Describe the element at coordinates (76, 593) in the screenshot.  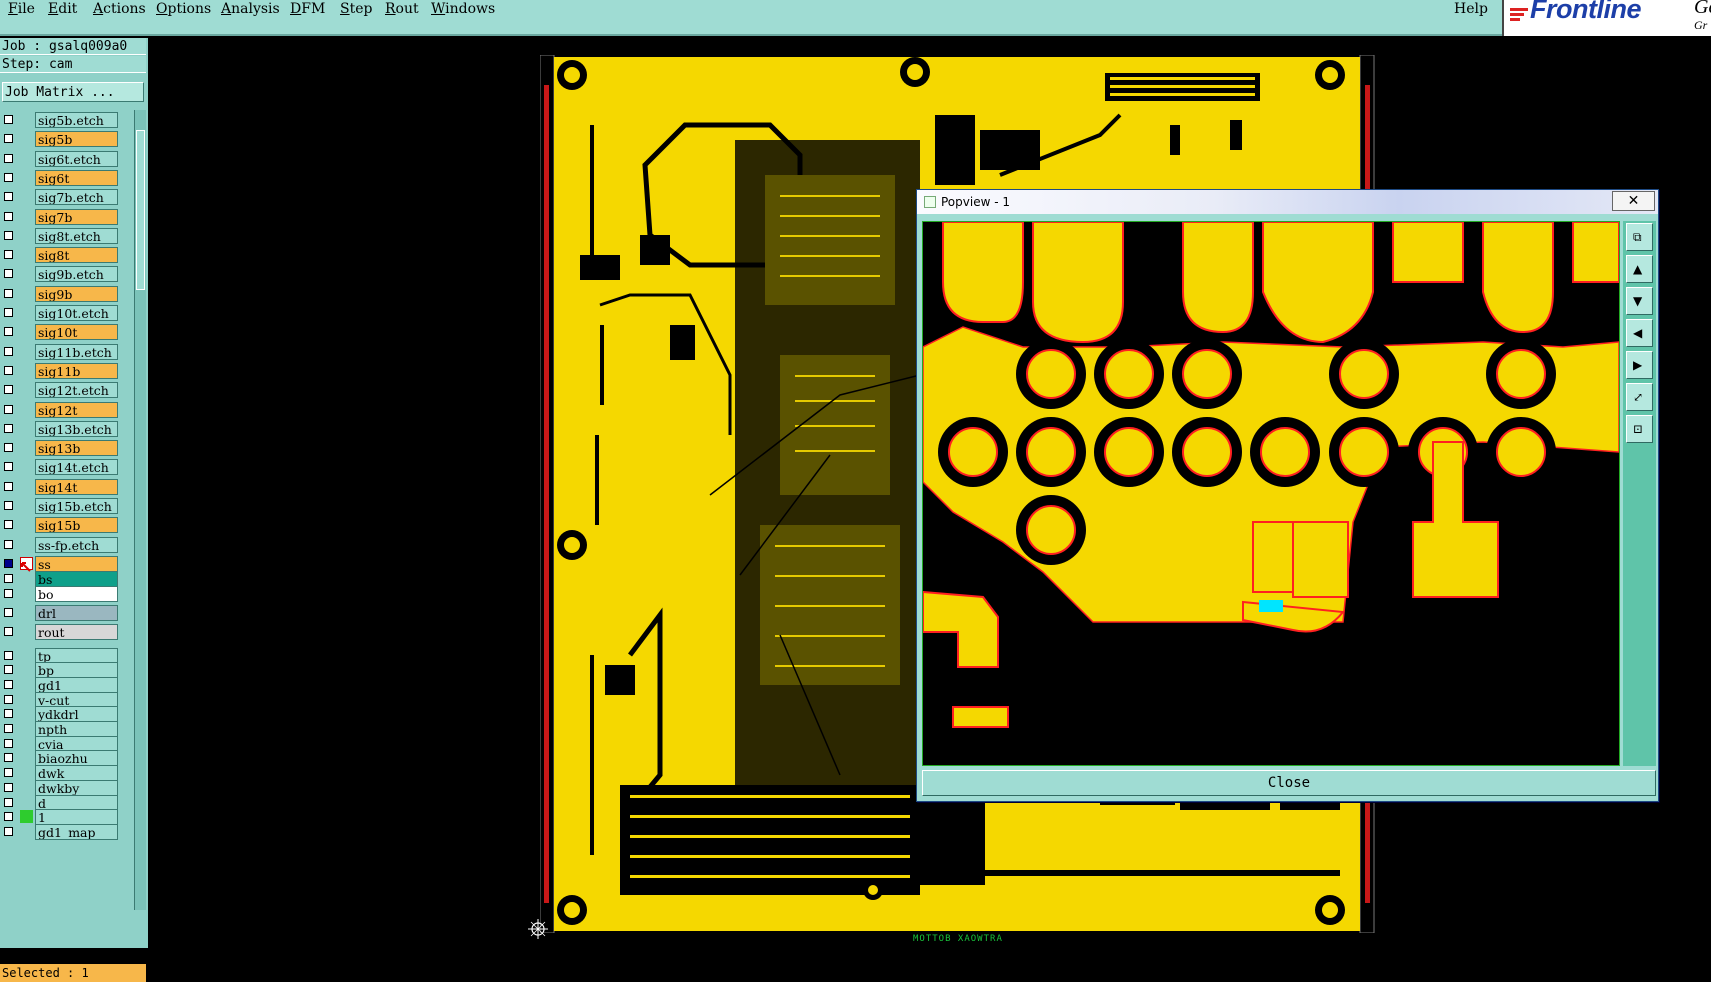
I see `layer-name: bo` at that location.